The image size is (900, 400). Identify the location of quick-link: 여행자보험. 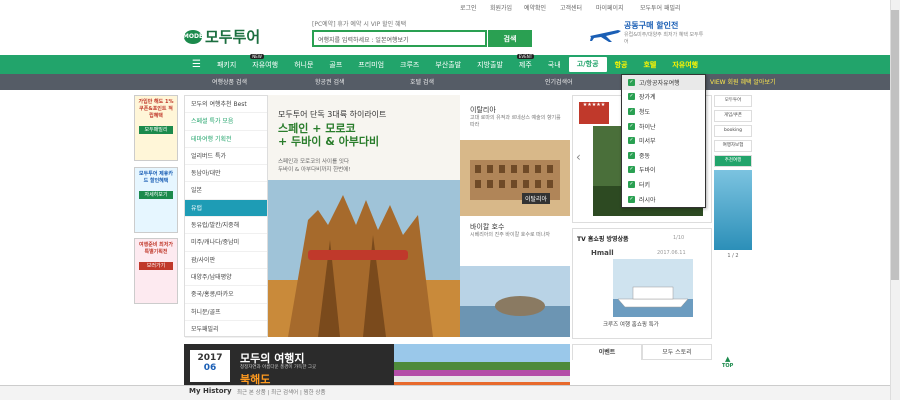
(733, 146).